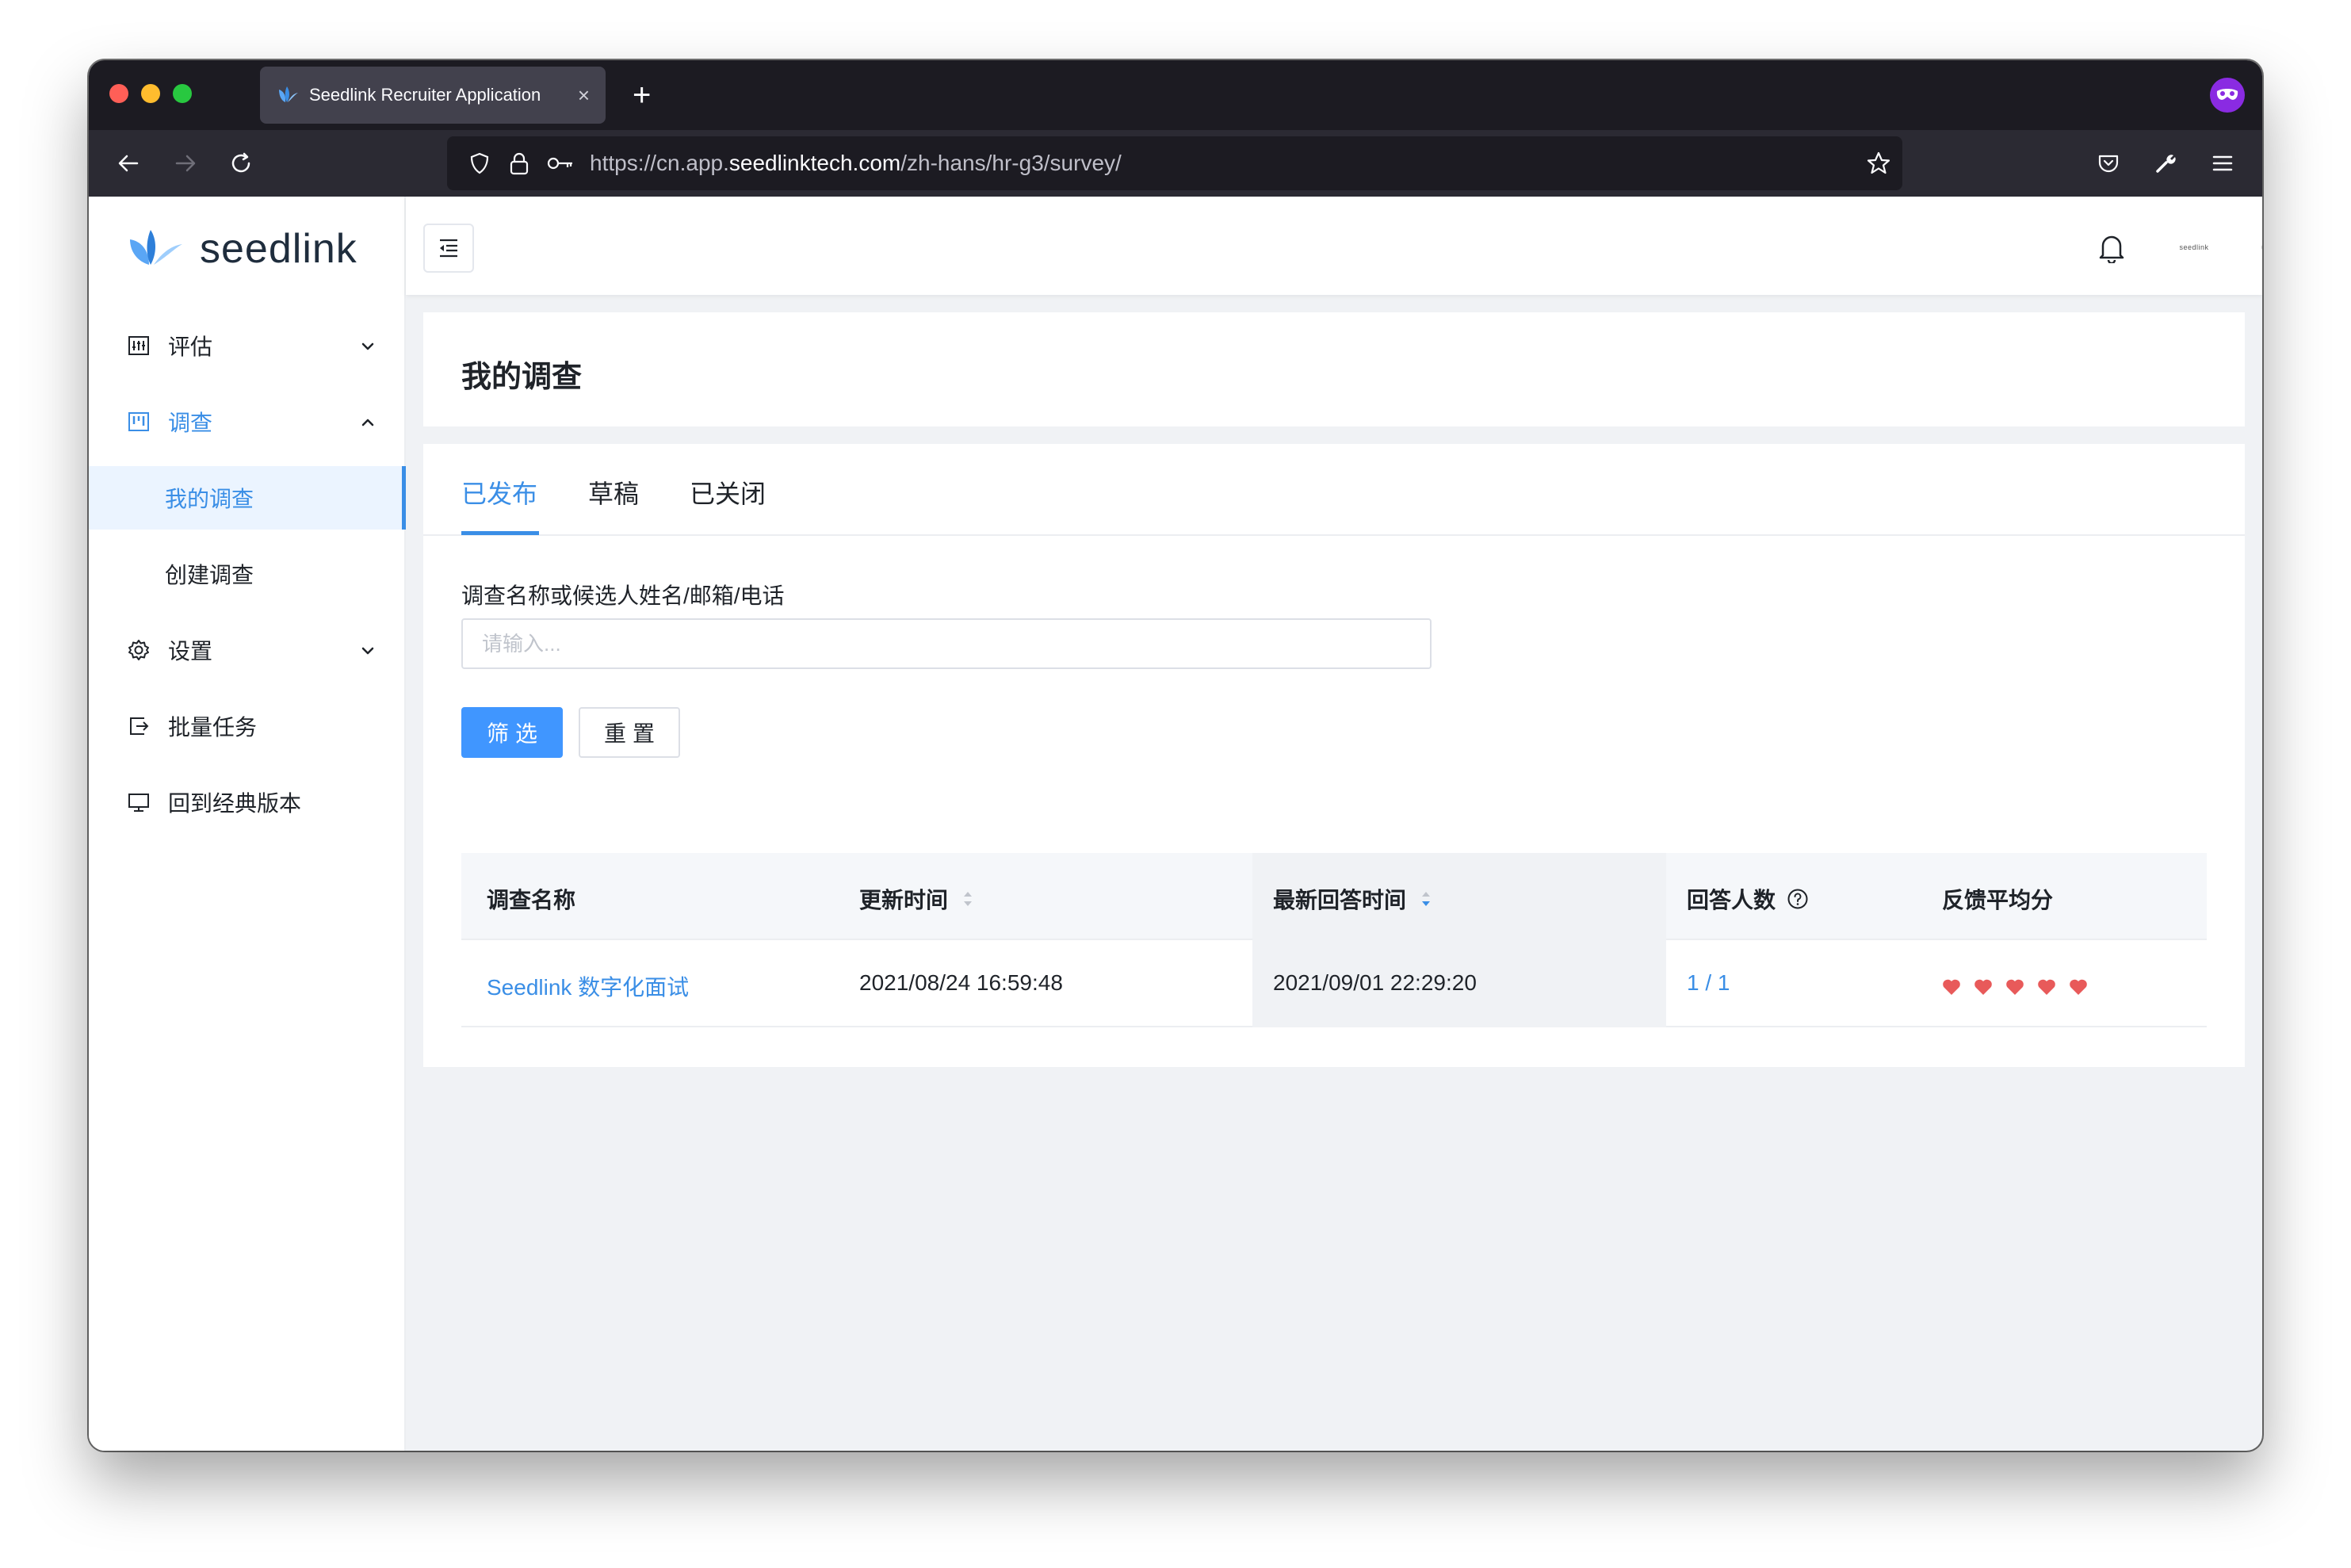  I want to click on maximize-window-button, so click(182, 93).